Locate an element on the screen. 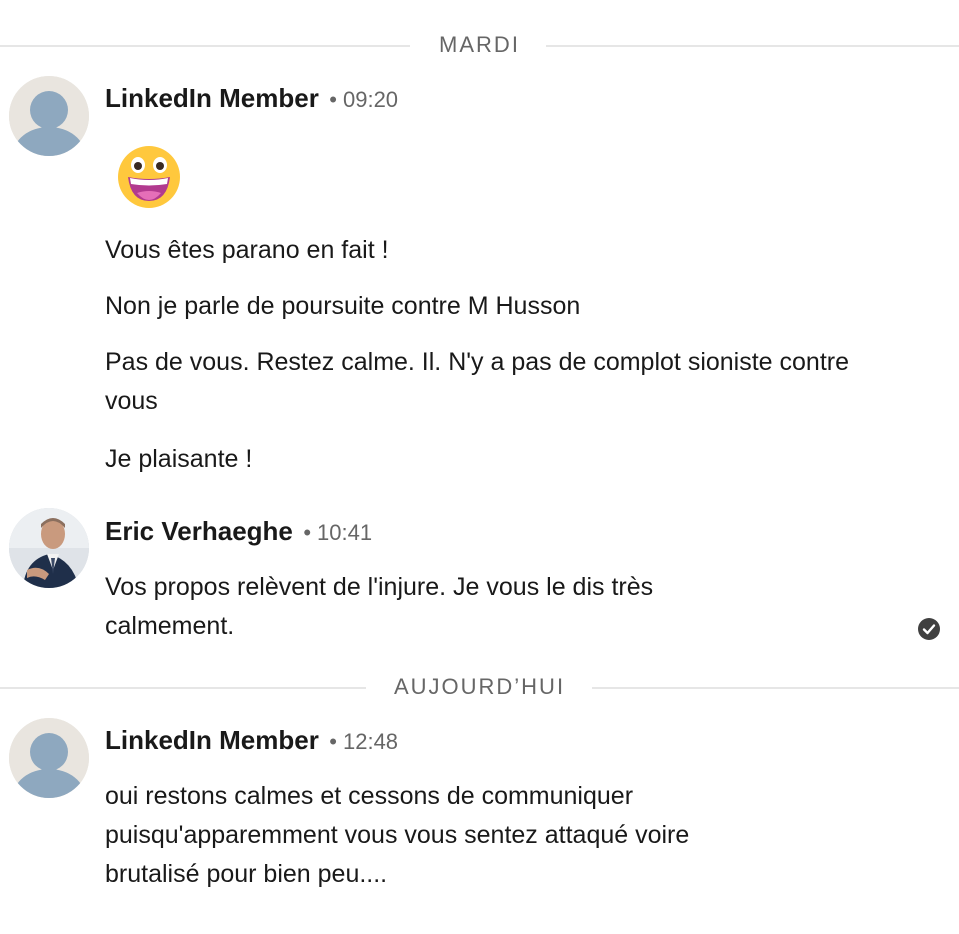 This screenshot has width=959, height=934. sender-name: Eric Verhaeghe is located at coordinates (199, 531).